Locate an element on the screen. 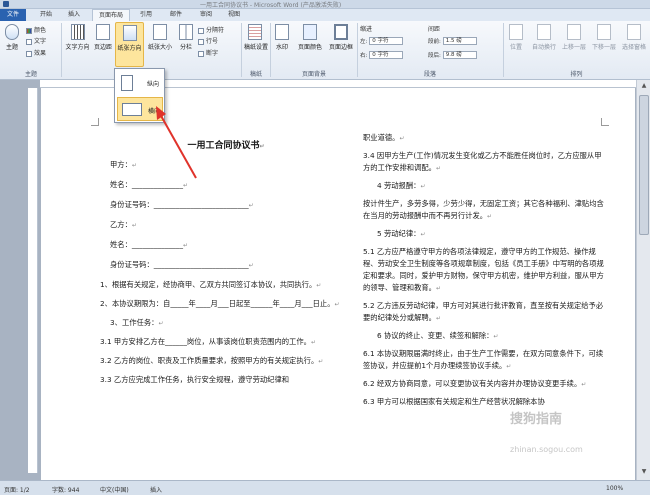 This screenshot has height=495, width=650. vertical-scrollbar: ▲ ▼ is located at coordinates (643, 280).